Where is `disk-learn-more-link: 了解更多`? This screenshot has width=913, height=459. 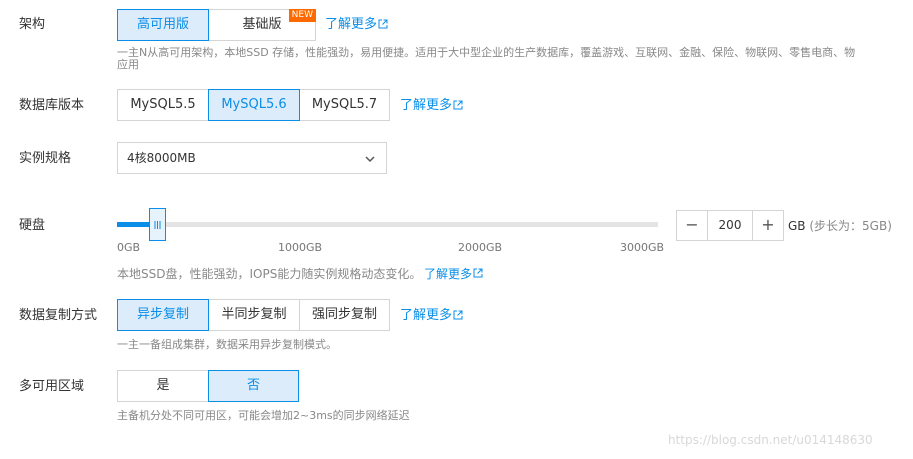 disk-learn-more-link: 了解更多 is located at coordinates (453, 274).